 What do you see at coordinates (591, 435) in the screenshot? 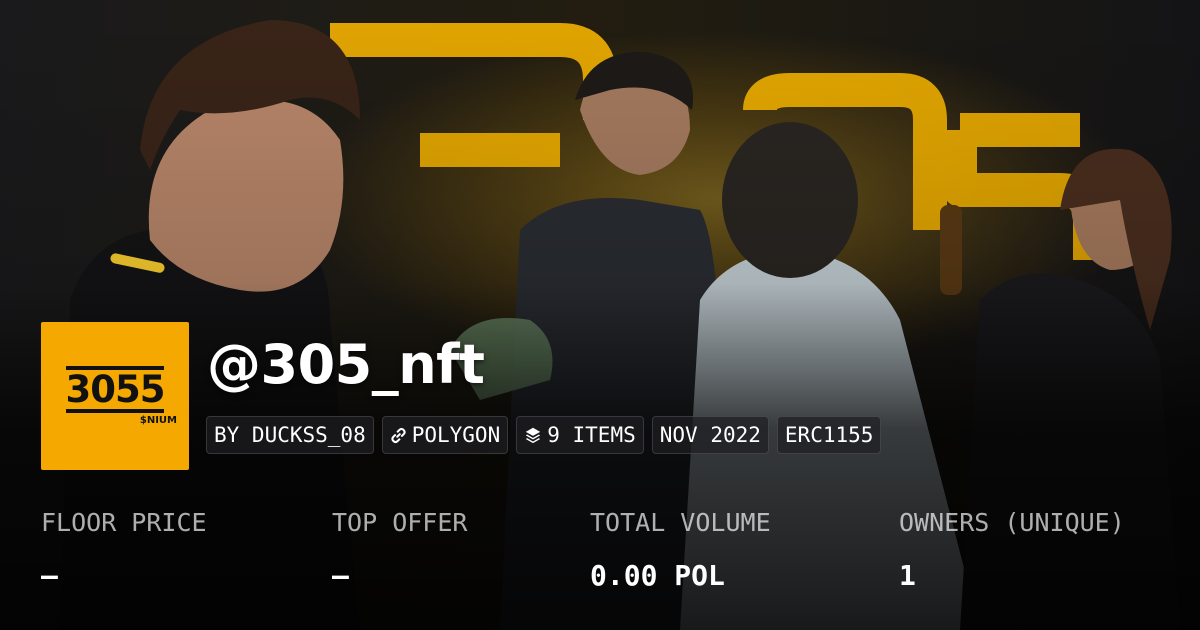
I see `items-label: 9 ITEMS` at bounding box center [591, 435].